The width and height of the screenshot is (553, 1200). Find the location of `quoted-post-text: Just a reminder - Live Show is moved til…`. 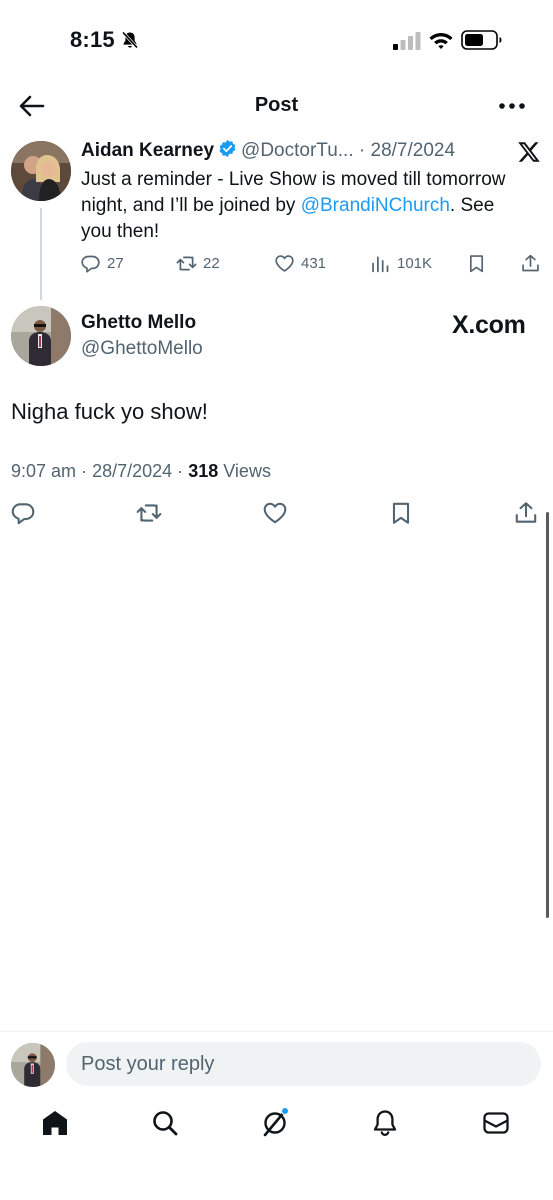

quoted-post-text: Just a reminder - Live Show is moved til… is located at coordinates (311, 206).